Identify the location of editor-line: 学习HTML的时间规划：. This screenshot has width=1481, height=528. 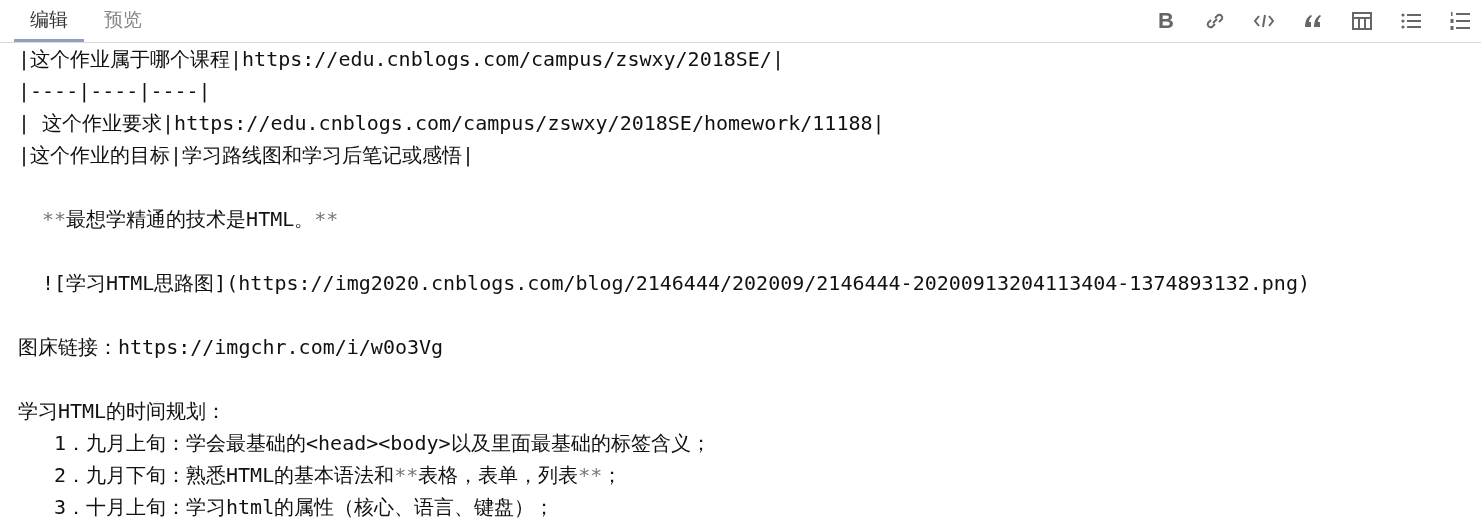
(122, 411).